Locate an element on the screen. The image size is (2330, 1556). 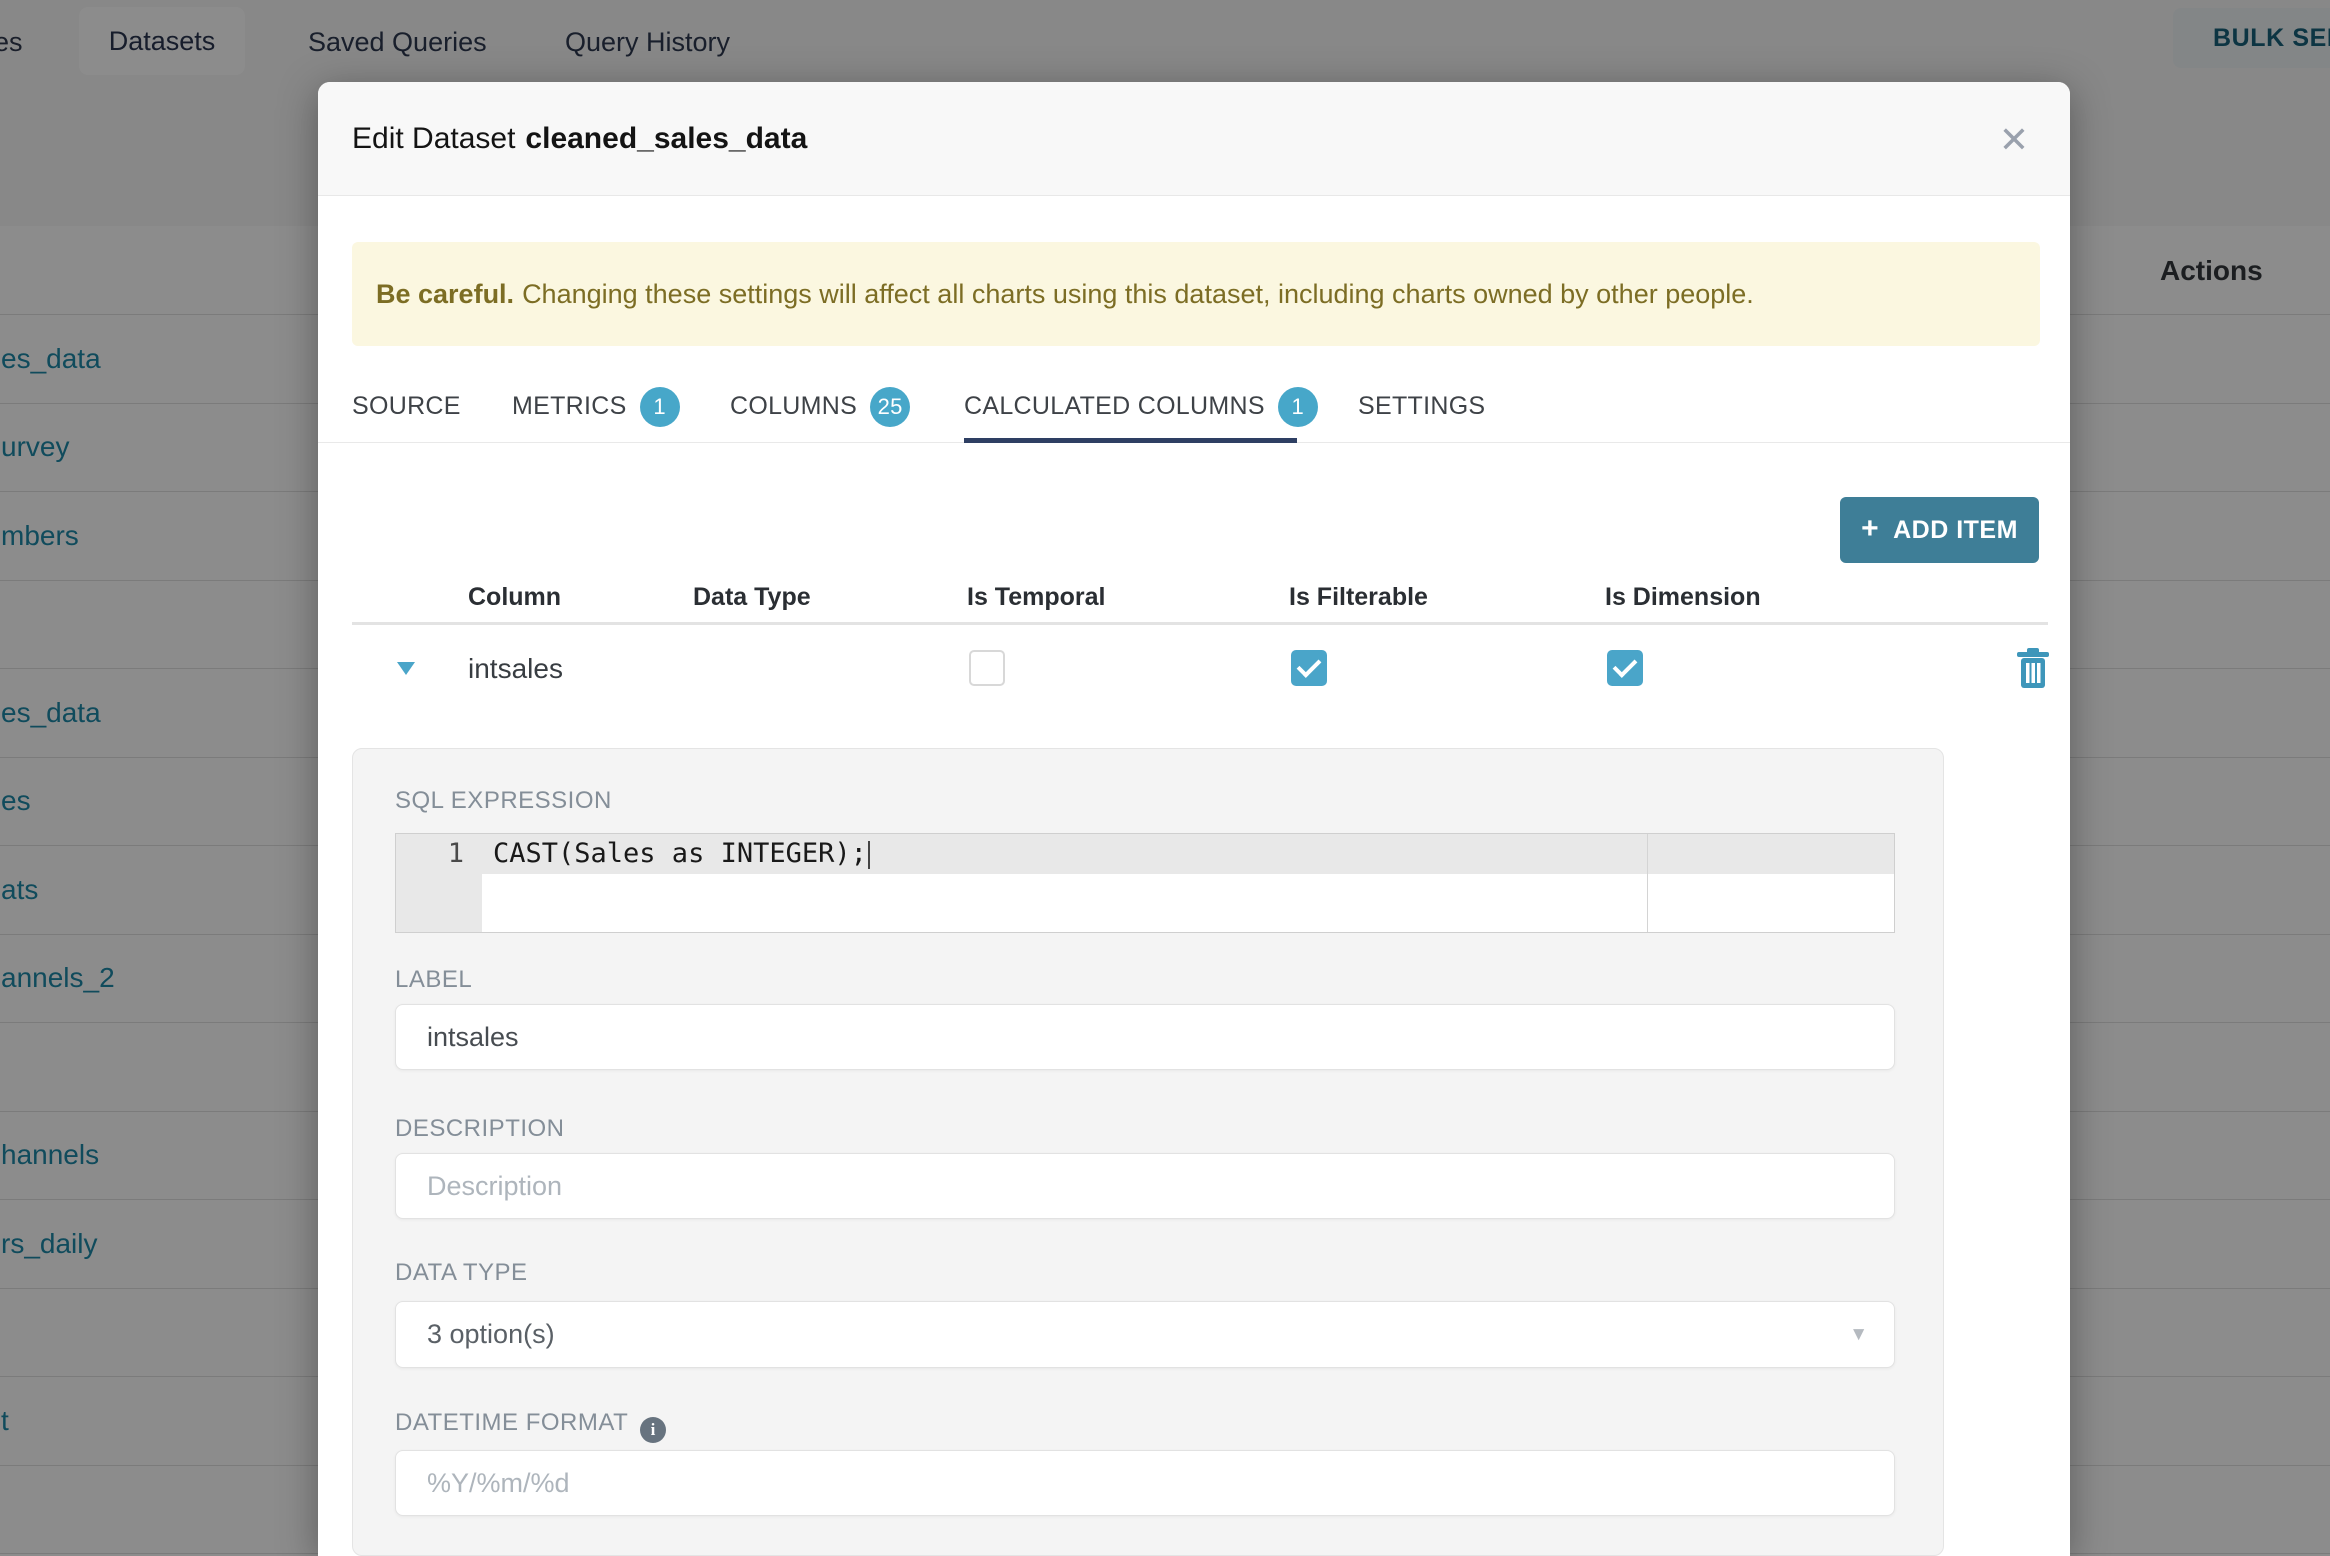
description-input is located at coordinates (1145, 1186).